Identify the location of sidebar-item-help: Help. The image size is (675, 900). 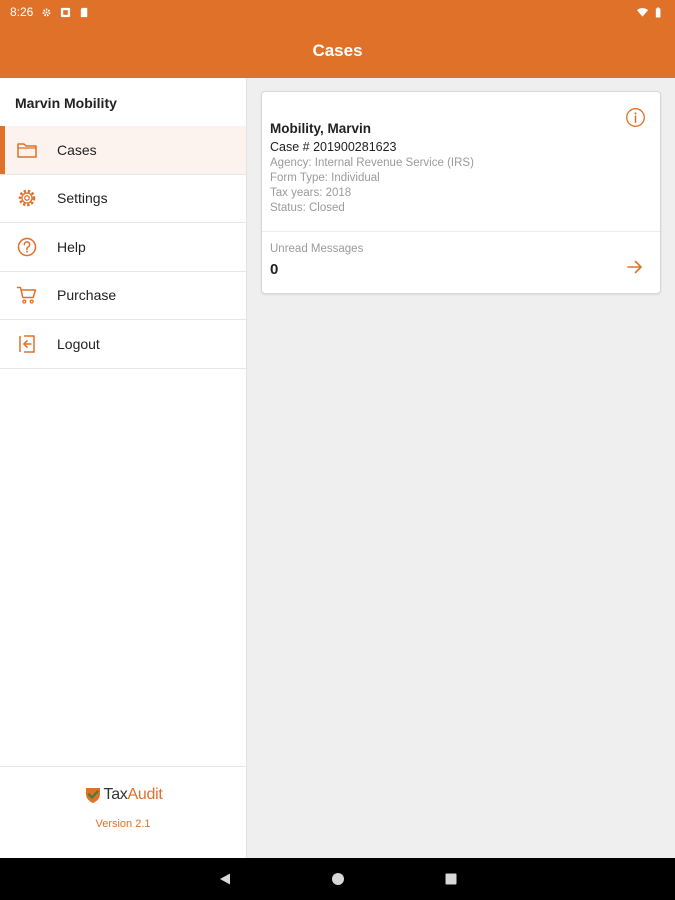
(123, 247).